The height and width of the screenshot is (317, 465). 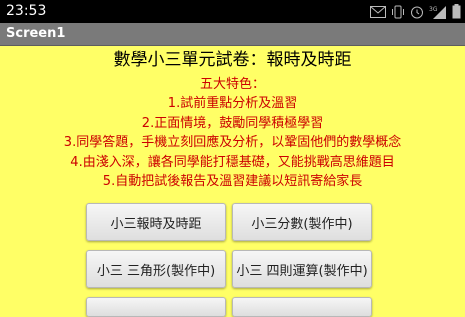 I want to click on mail-icon, so click(x=378, y=11).